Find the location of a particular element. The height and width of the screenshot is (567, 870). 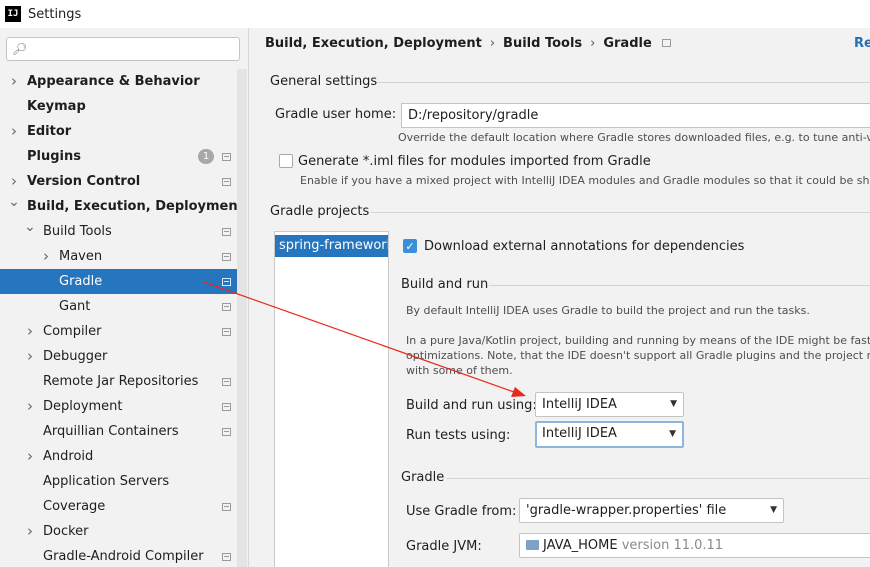

sidebar-item-label: Compiler is located at coordinates (72, 331).